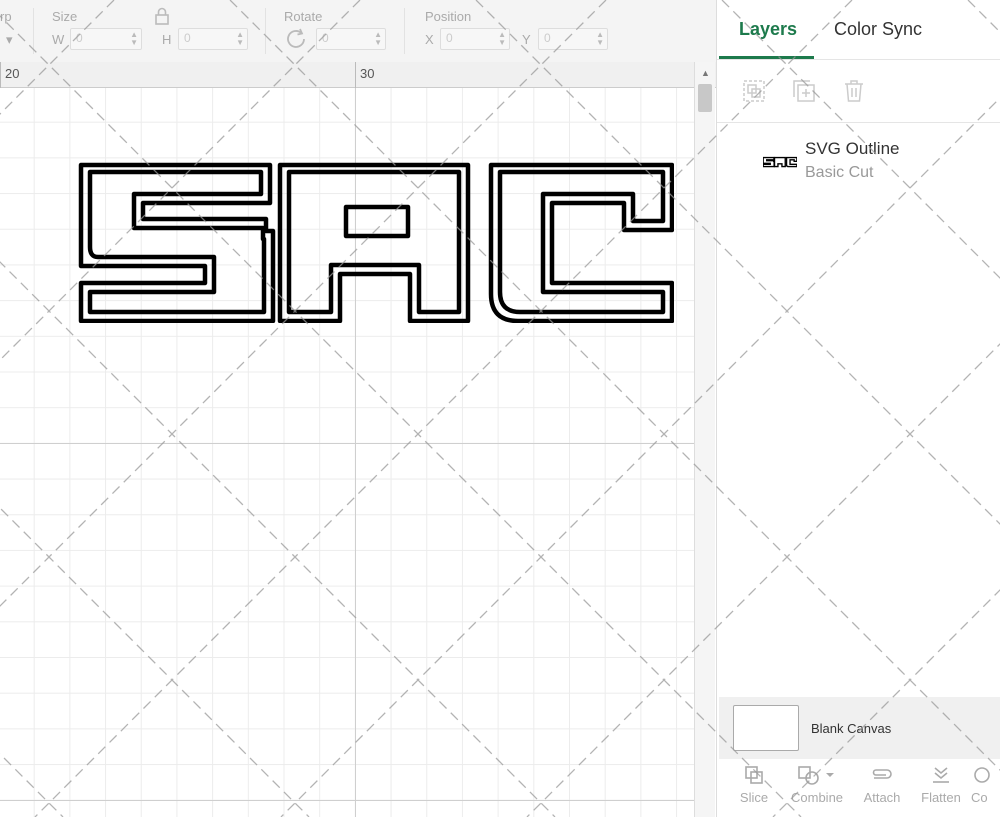 The height and width of the screenshot is (817, 1000). What do you see at coordinates (297, 41) in the screenshot?
I see `rotate-icon` at bounding box center [297, 41].